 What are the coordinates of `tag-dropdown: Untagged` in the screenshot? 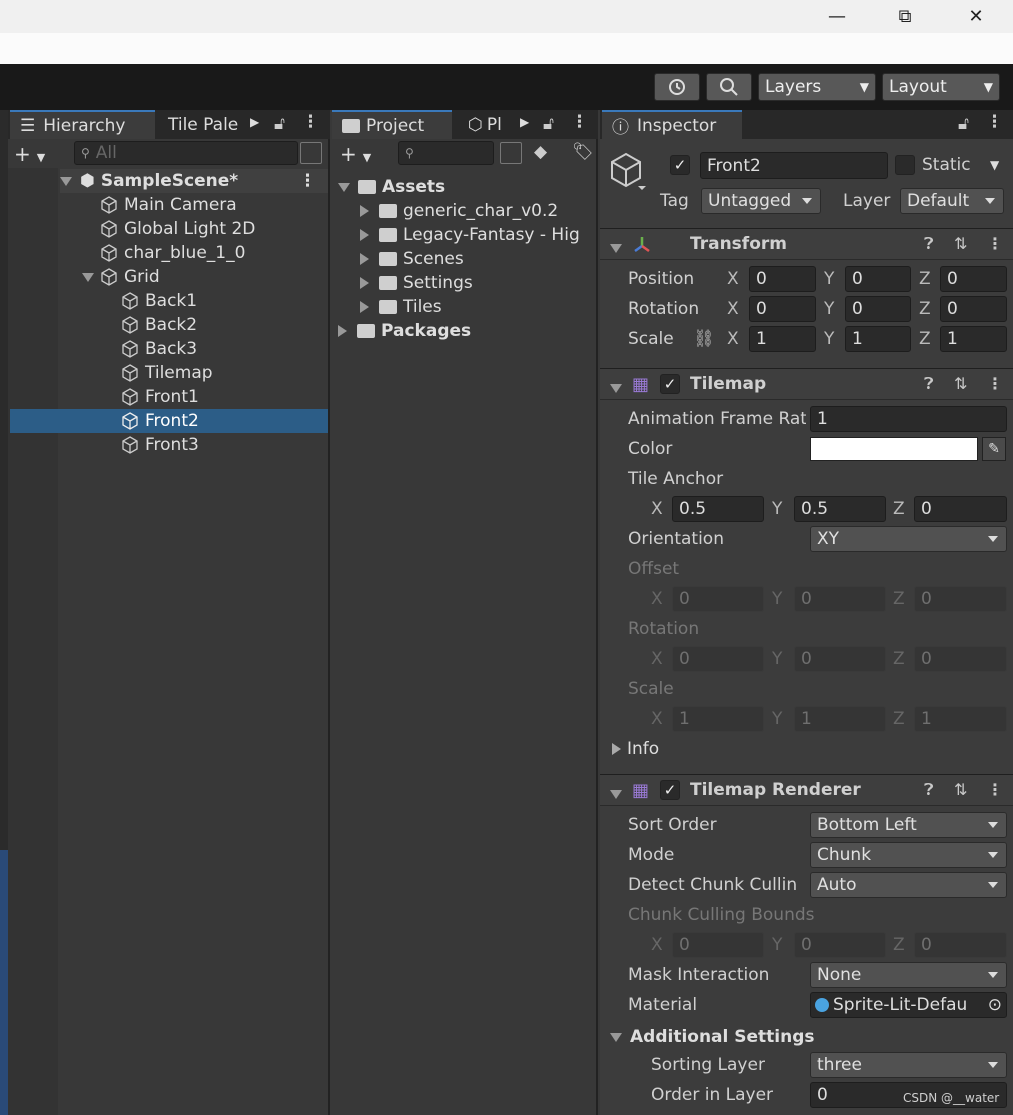 It's located at (761, 201).